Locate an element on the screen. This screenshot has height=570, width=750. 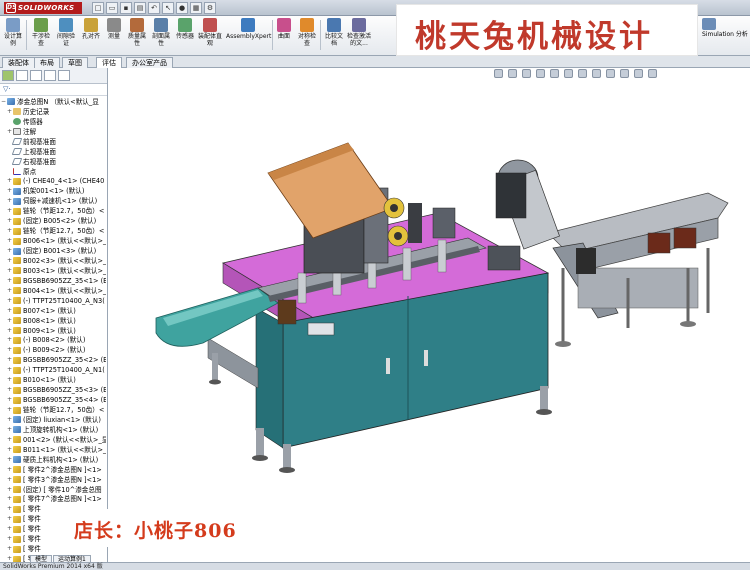
tree-item: + 上顶旋转机构<1> (默认) is located at coordinates (53, 430).